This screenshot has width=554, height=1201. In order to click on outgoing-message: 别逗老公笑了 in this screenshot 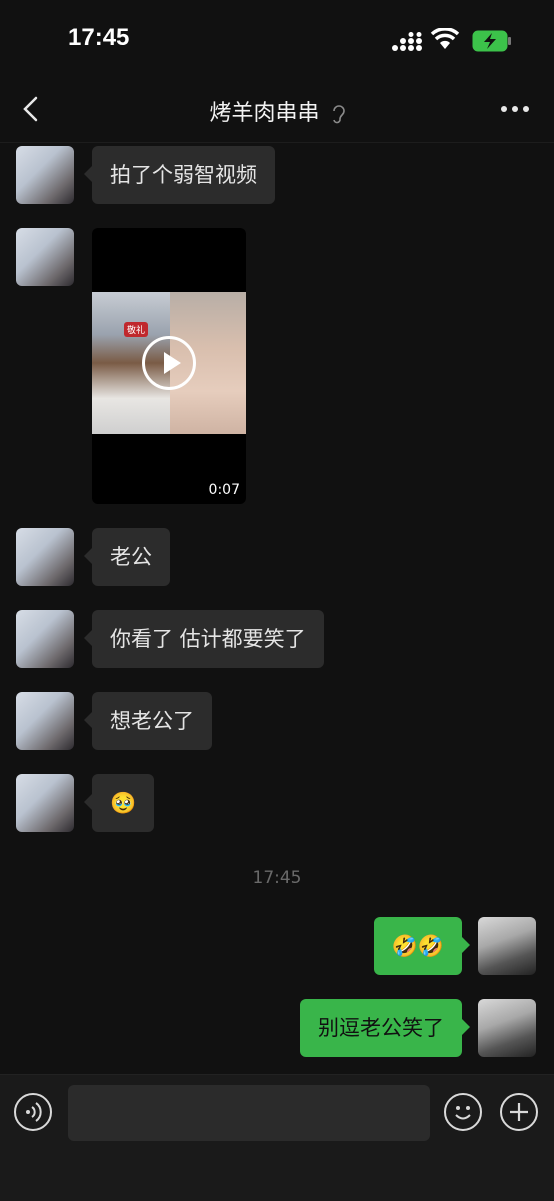, I will do `click(385, 1028)`.